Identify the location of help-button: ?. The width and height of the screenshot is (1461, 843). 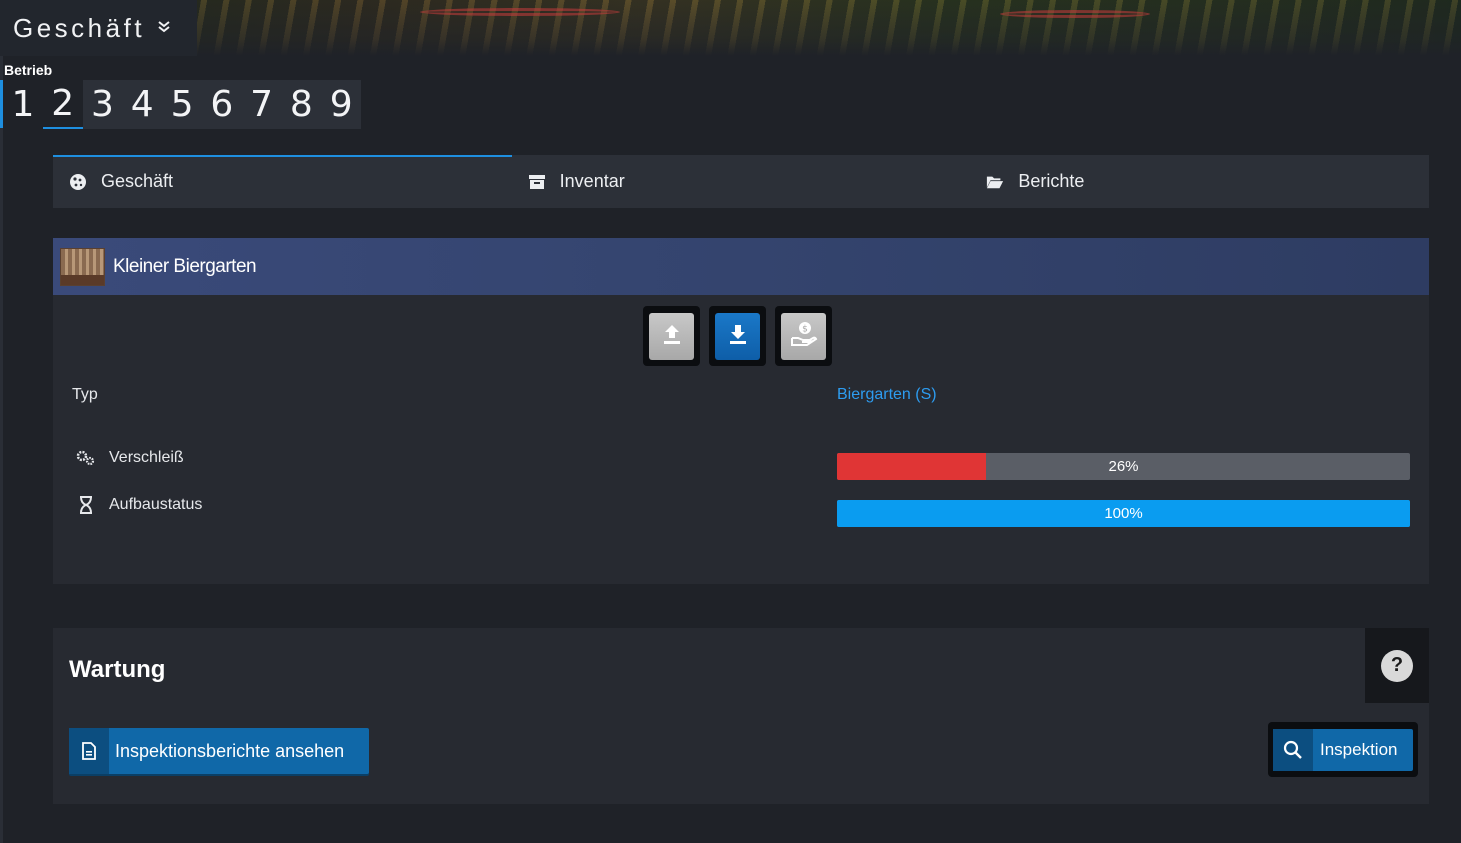
(1397, 665).